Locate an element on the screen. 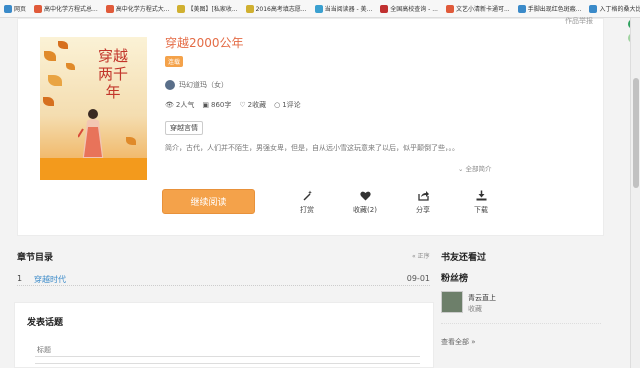  author-avatar is located at coordinates (170, 85).